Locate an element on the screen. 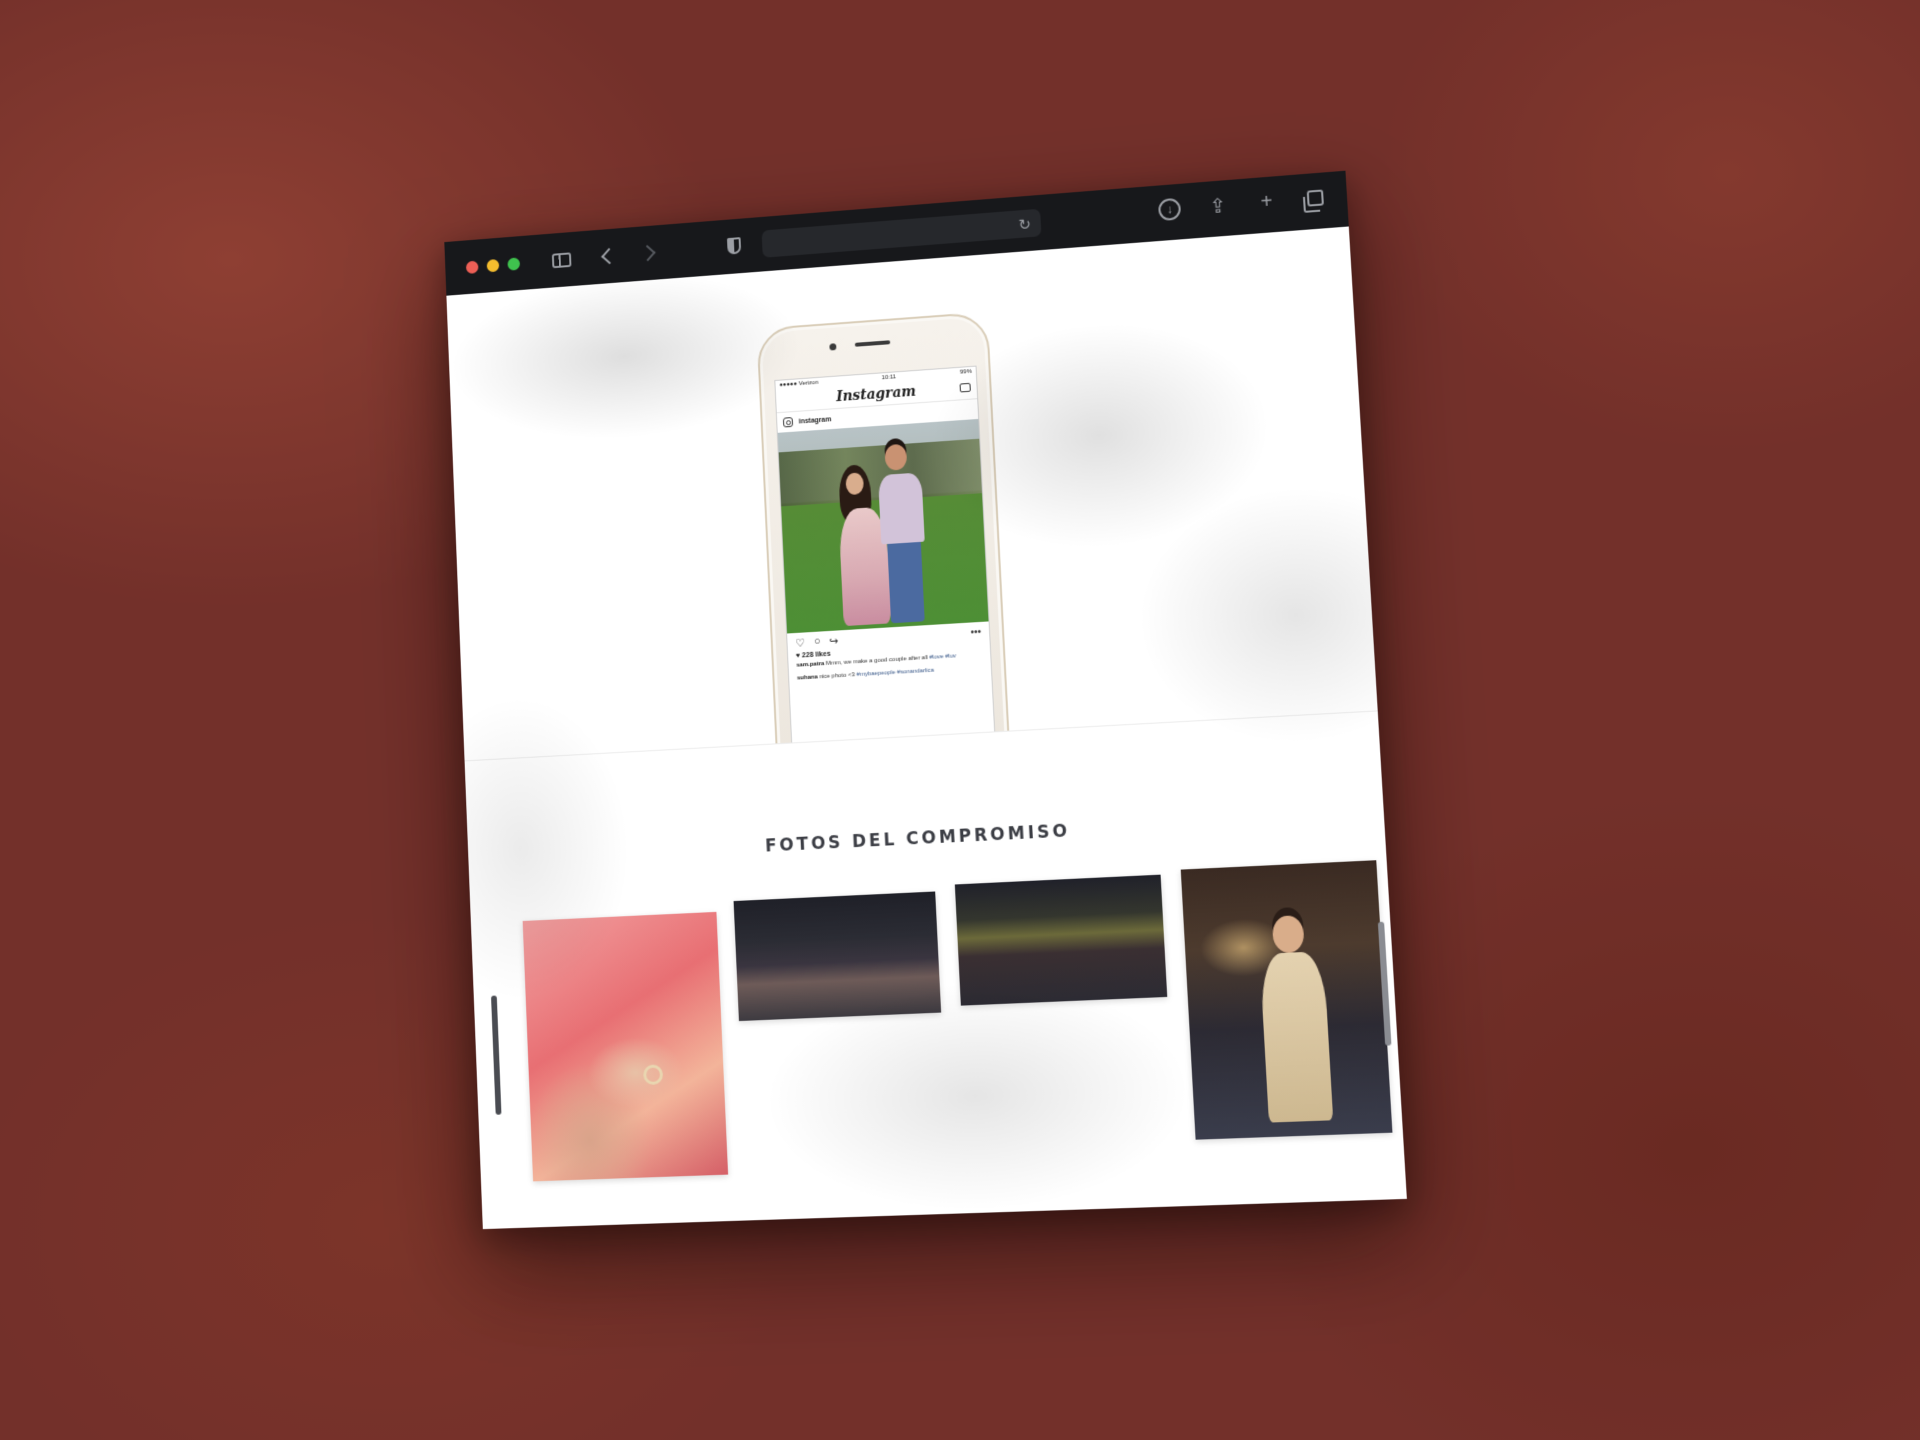 This screenshot has height=1440, width=1920. gallery-photo-friends is located at coordinates (1061, 940).